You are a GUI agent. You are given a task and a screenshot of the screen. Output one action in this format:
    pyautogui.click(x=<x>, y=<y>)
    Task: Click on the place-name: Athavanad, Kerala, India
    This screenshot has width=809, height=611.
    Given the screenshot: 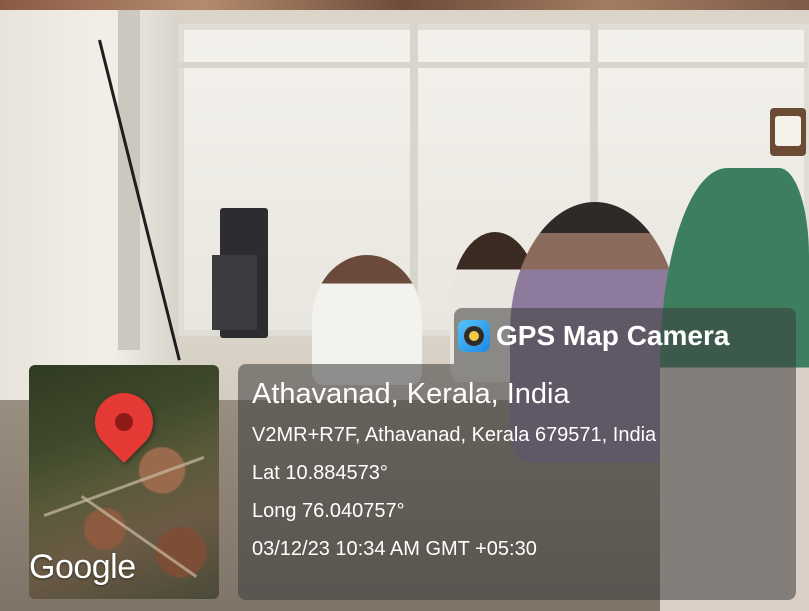 What is the action you would take?
    pyautogui.click(x=411, y=394)
    